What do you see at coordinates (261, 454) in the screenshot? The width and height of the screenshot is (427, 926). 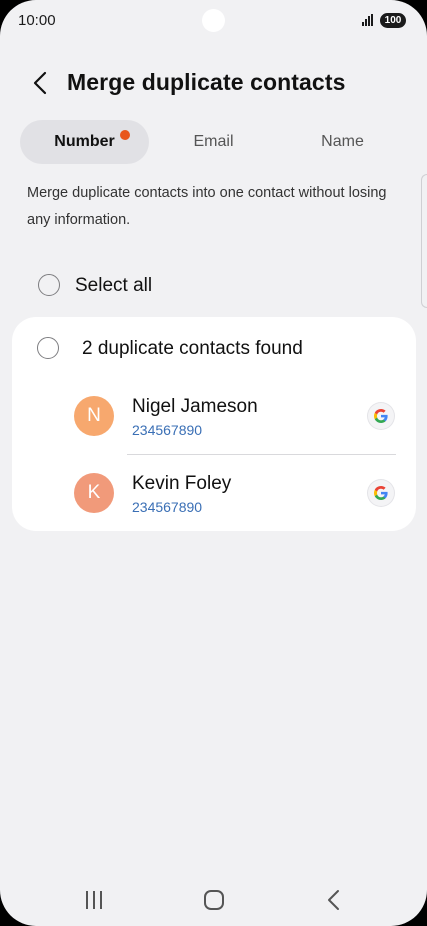 I see `divider` at bounding box center [261, 454].